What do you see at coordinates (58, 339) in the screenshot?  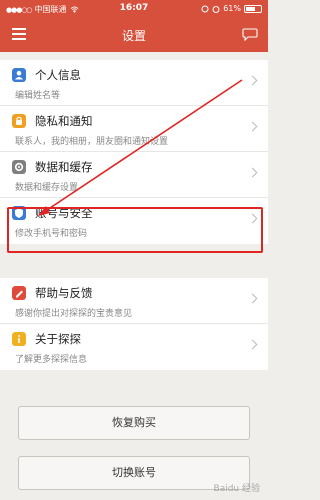 I see `item-title: 关于探探` at bounding box center [58, 339].